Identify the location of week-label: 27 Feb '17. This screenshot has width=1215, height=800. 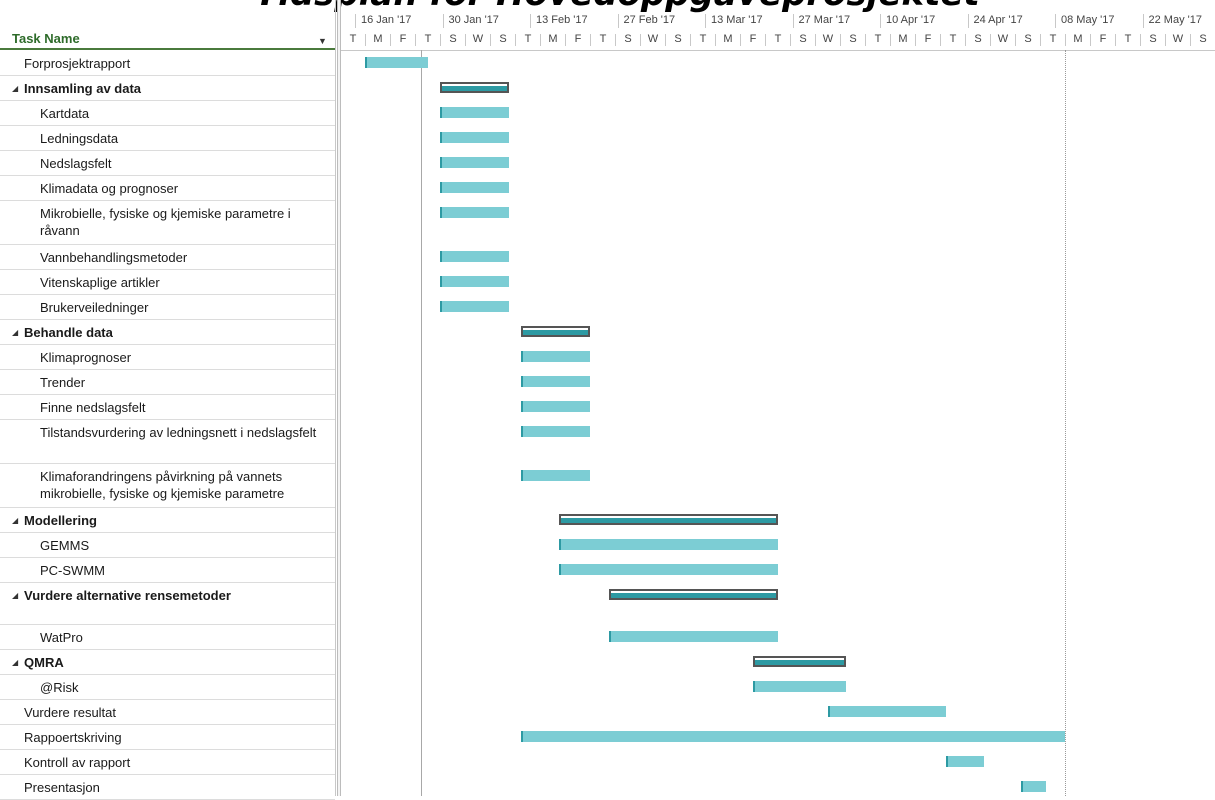
(649, 20).